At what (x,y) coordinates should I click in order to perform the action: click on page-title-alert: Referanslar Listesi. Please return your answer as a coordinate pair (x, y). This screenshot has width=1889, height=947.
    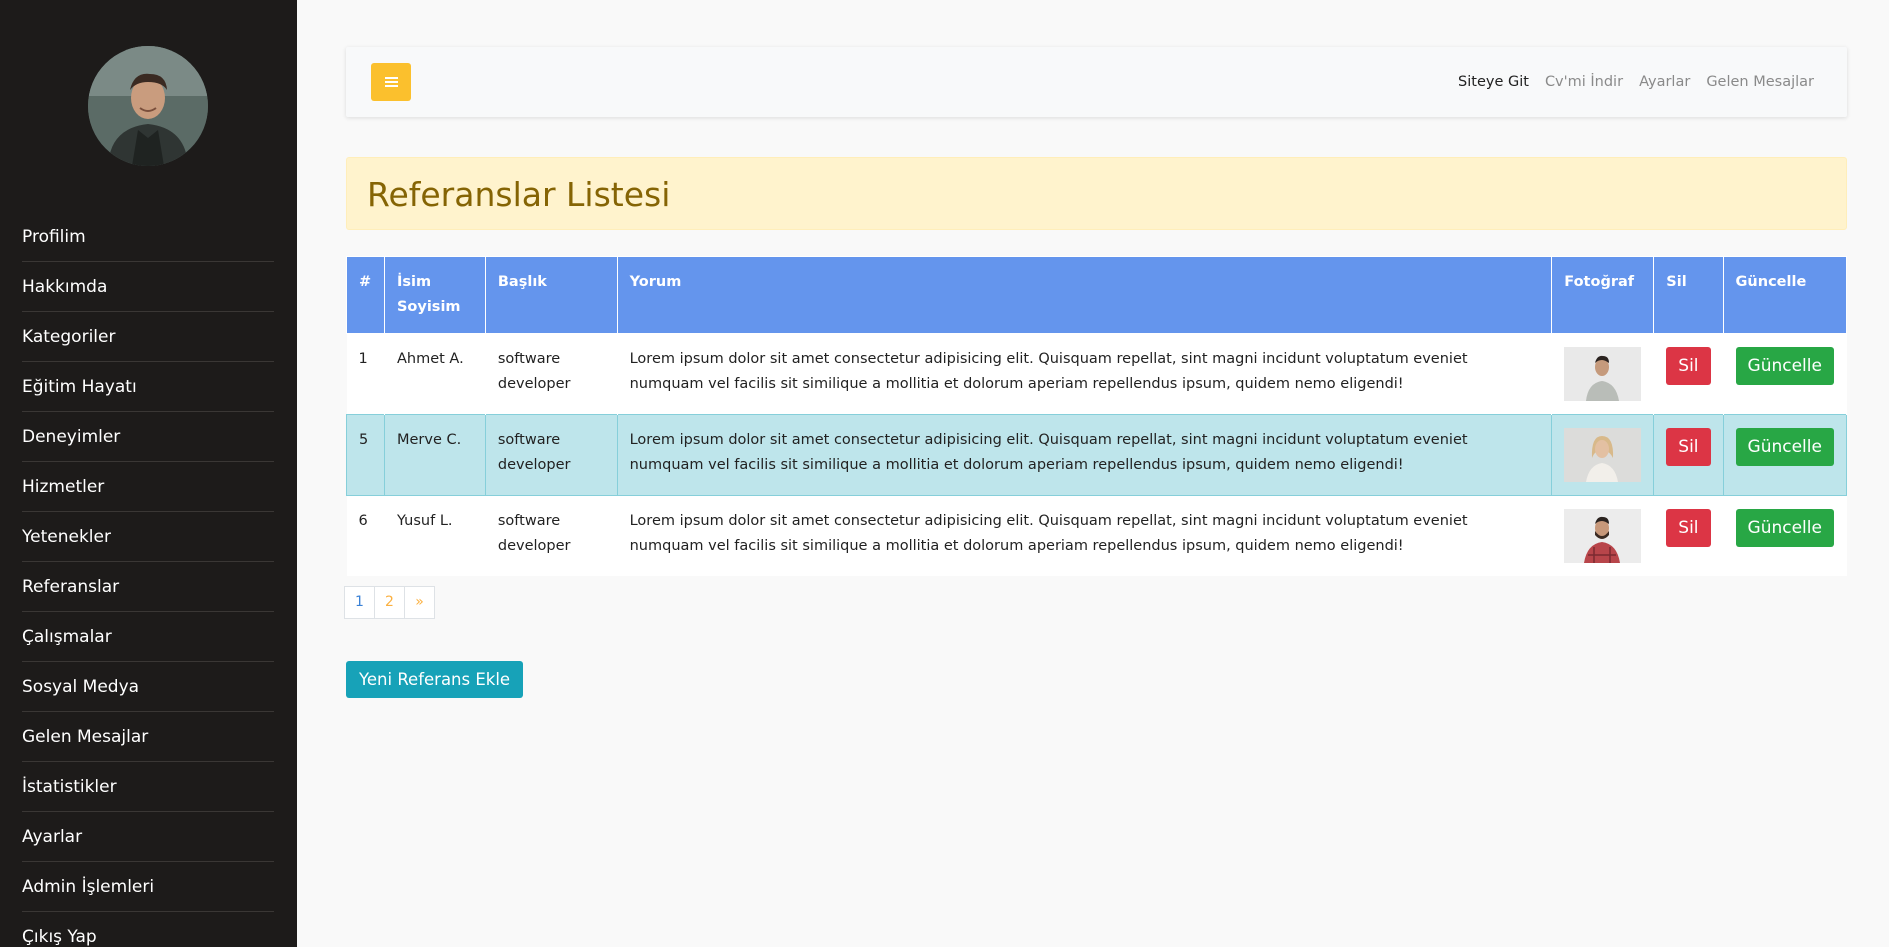
    Looking at the image, I should click on (1096, 193).